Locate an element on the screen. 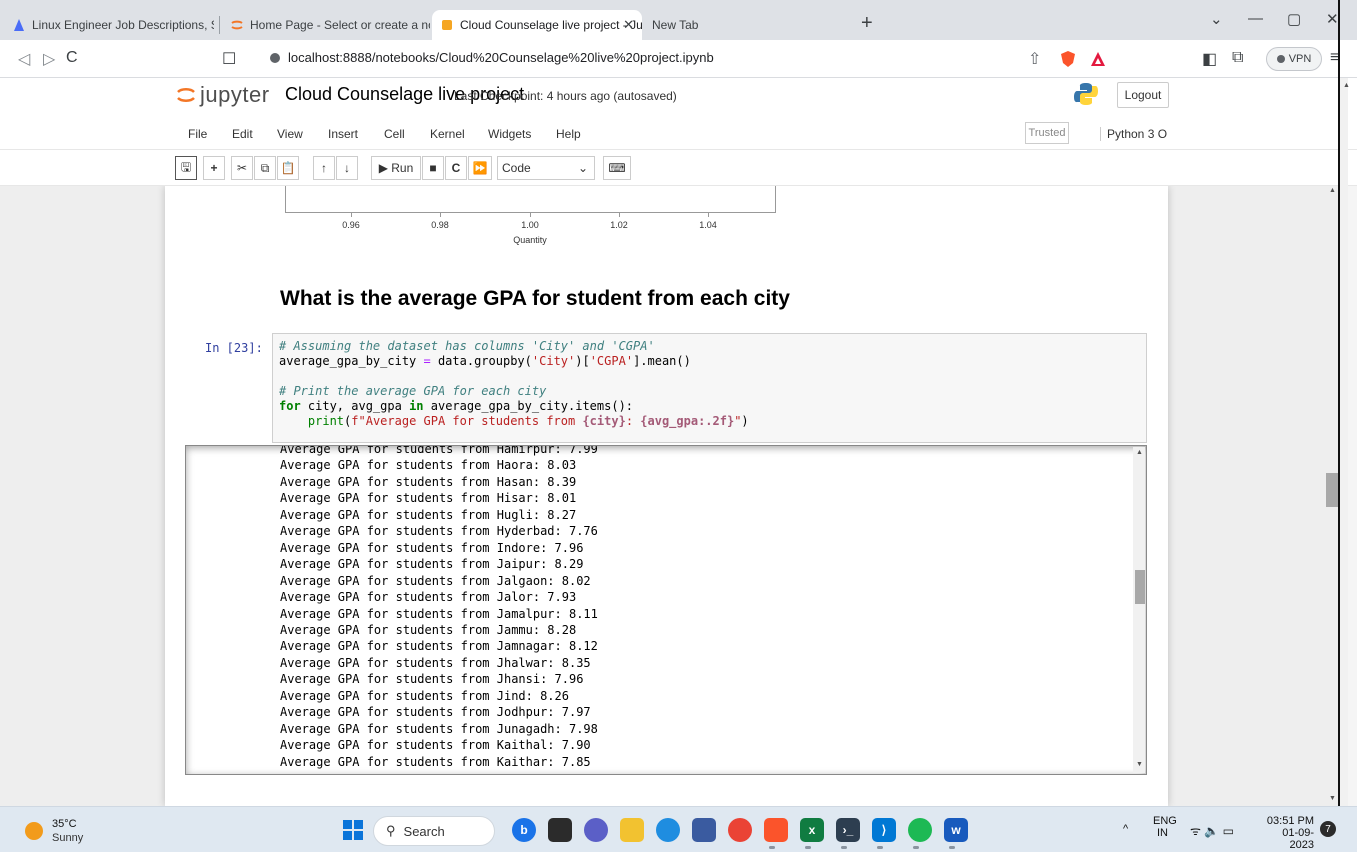 The height and width of the screenshot is (852, 1357). store-icon is located at coordinates (704, 830).